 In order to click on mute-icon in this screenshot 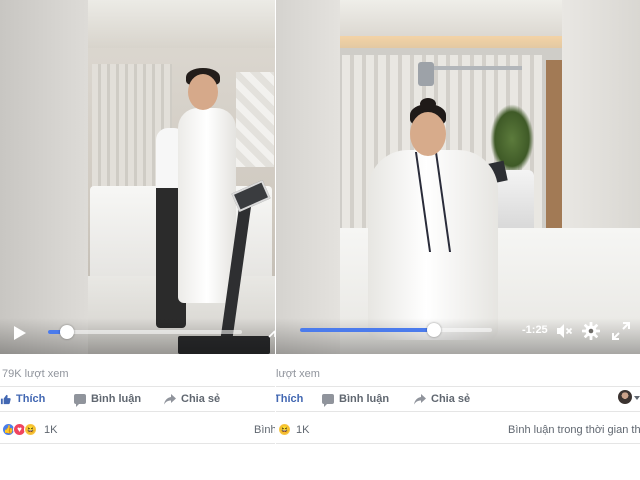, I will do `click(565, 331)`.